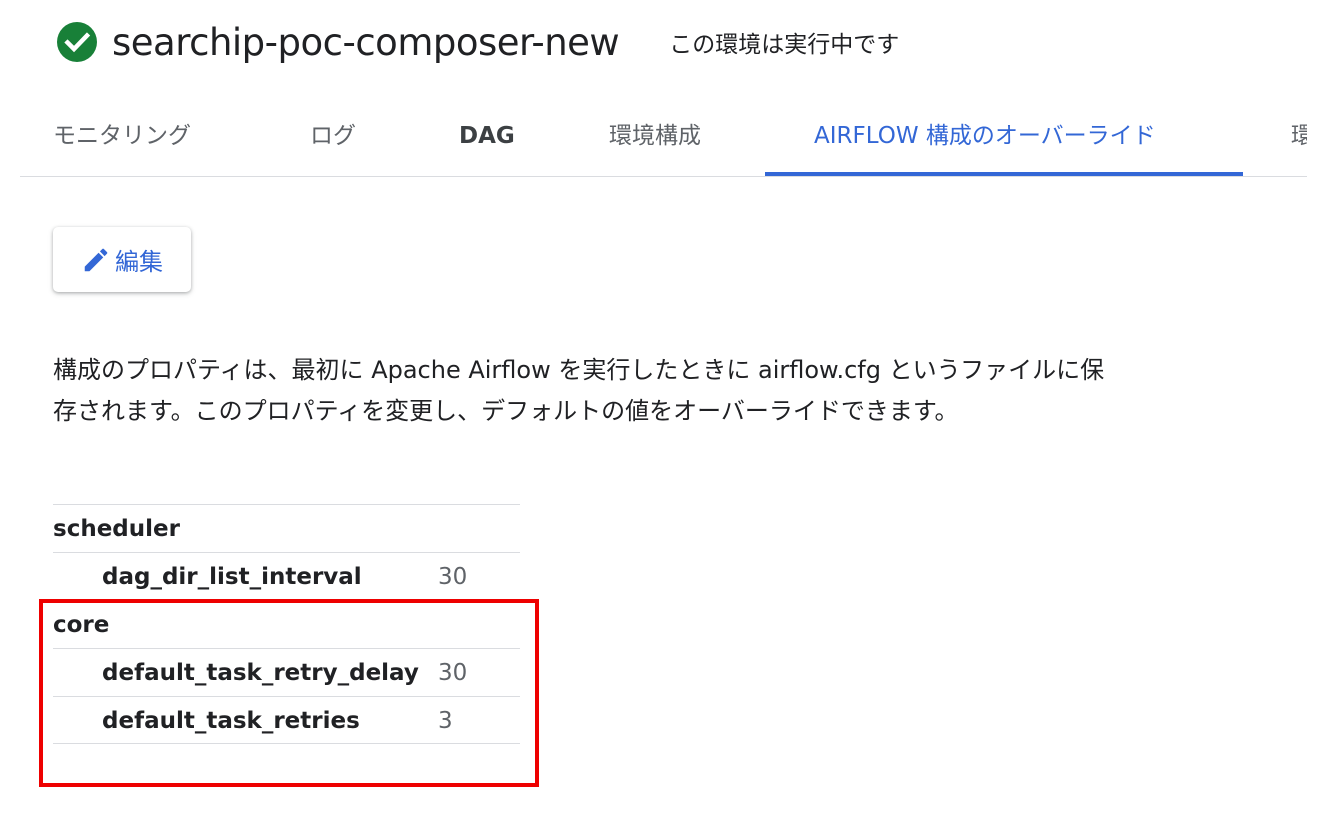  What do you see at coordinates (985, 136) in the screenshot?
I see `tab-airflow-config-overrides: AIRFLOW 構成のオーバーライド` at bounding box center [985, 136].